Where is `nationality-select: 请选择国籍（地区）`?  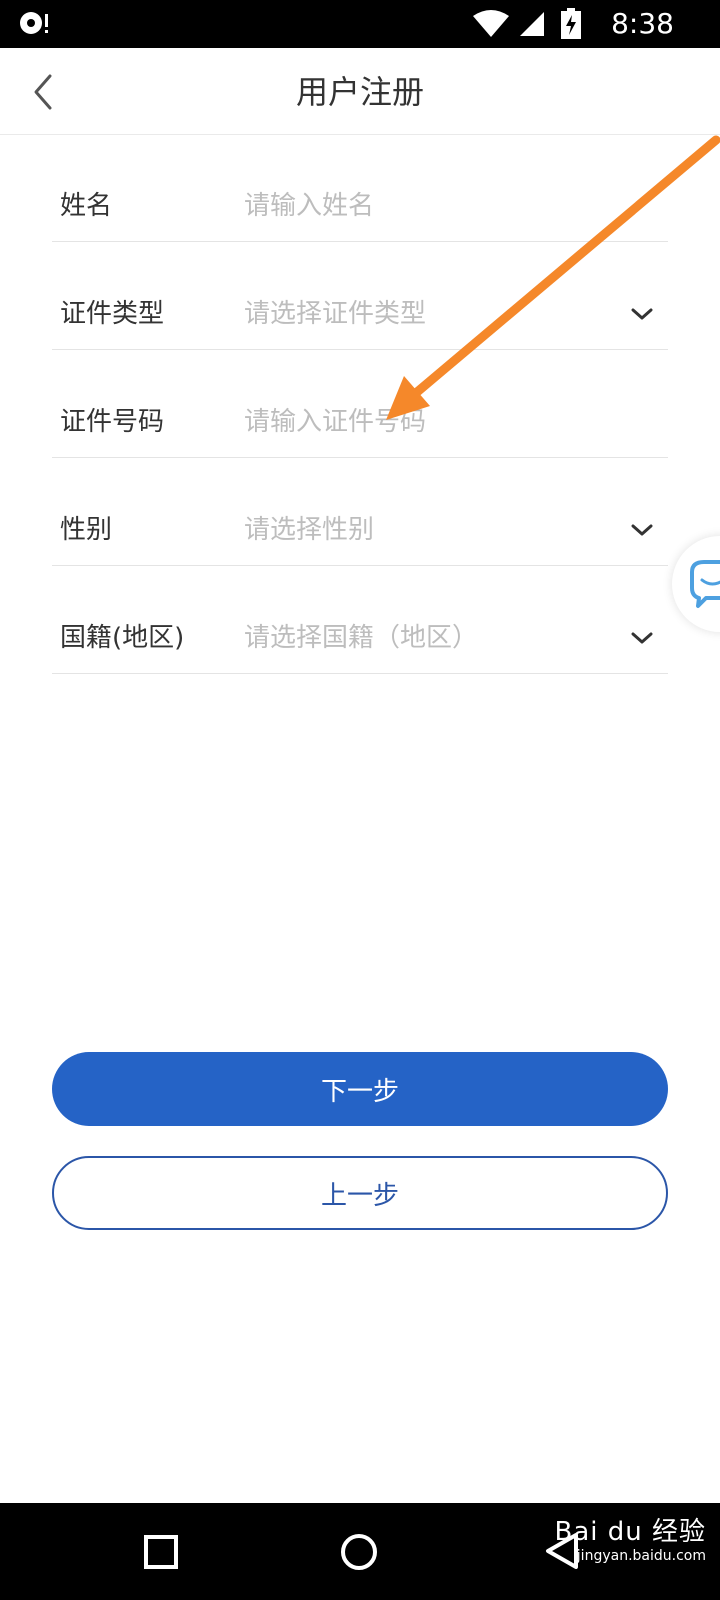
nationality-select: 请选择国籍（地区） is located at coordinates (361, 638).